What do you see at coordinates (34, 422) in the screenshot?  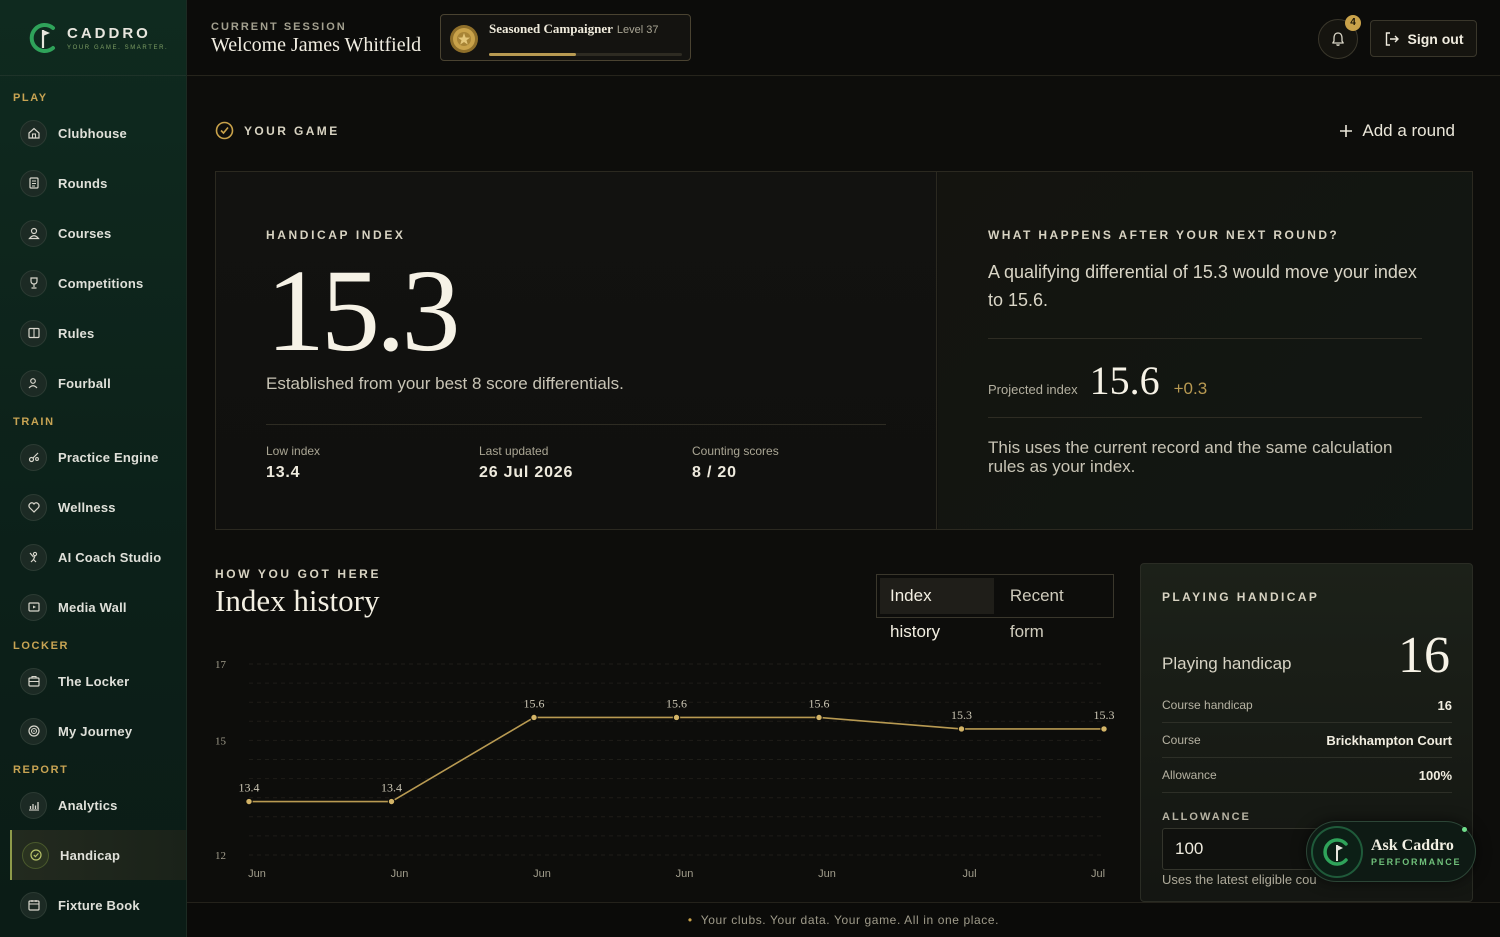 I see `nav-section-label: TRAIN` at bounding box center [34, 422].